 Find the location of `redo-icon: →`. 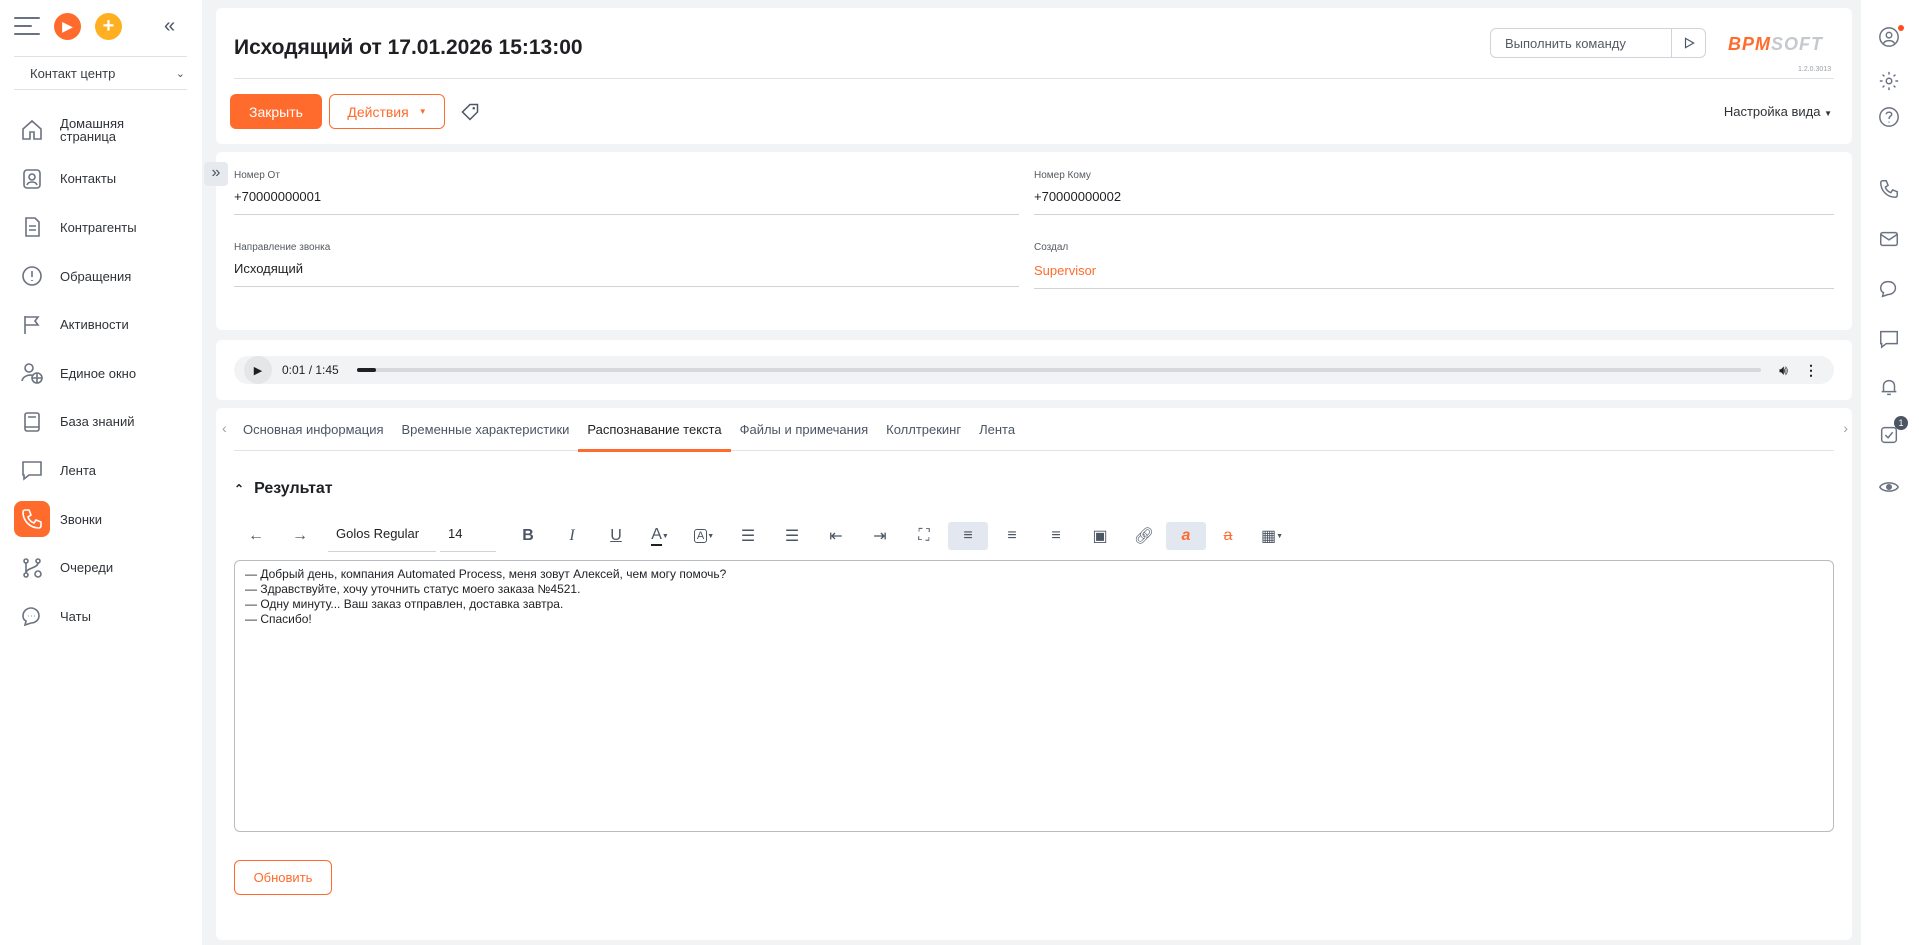

redo-icon: → is located at coordinates (300, 536).